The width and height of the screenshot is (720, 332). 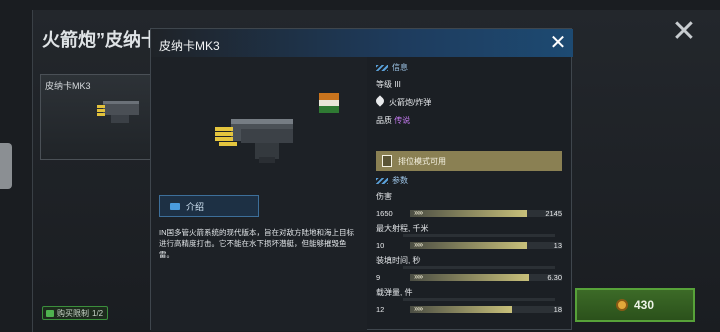 What do you see at coordinates (402, 120) in the screenshot?
I see `quality-value: 传说` at bounding box center [402, 120].